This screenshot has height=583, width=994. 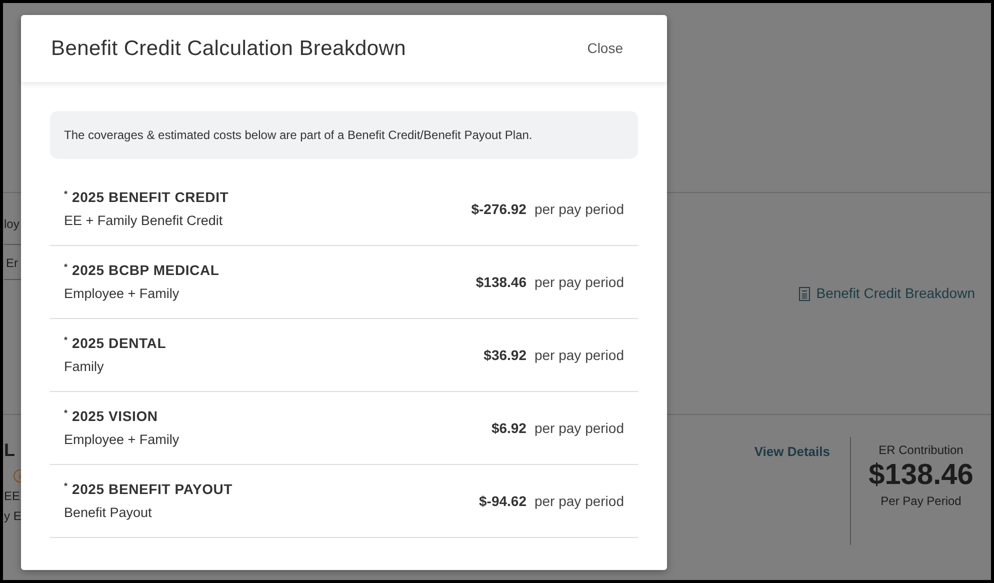 I want to click on coverage-name: $^{*}$ 2025 BCBP MEDICAL, so click(x=142, y=270).